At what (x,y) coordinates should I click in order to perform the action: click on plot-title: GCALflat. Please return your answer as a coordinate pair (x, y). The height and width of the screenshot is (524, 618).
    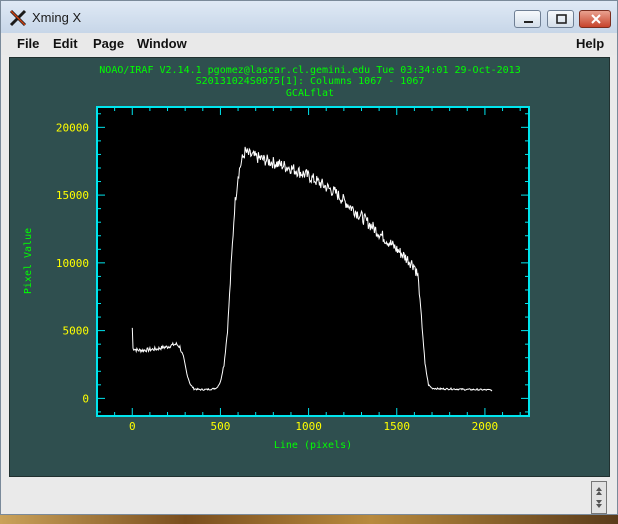
    Looking at the image, I should click on (310, 93).